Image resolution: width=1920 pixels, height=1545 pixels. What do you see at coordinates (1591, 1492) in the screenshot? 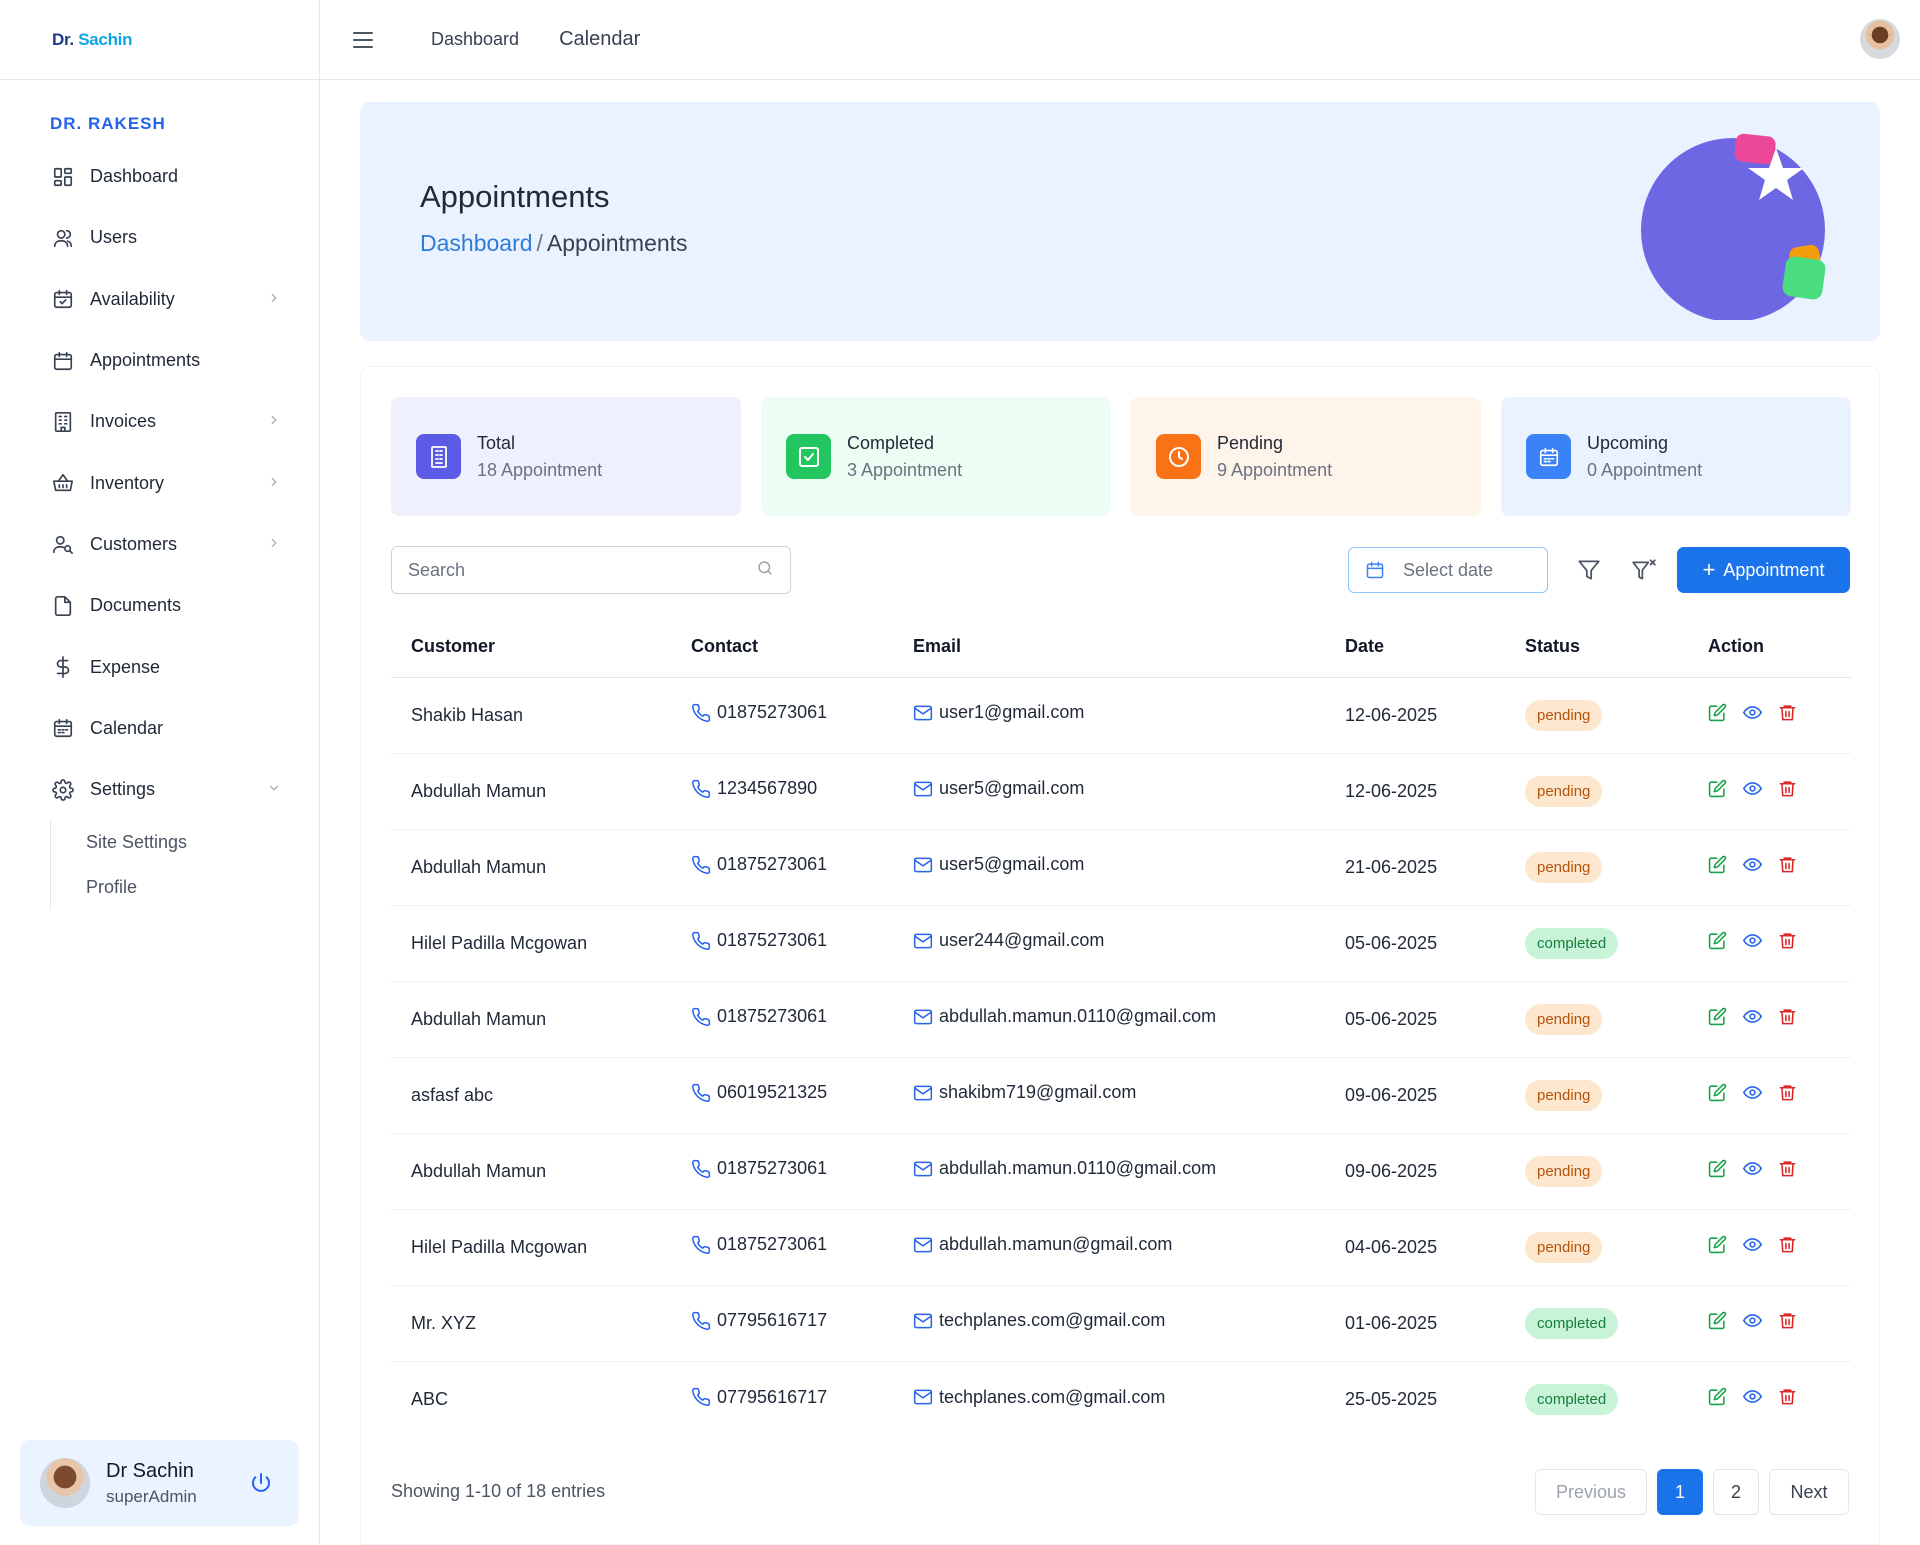
I see `previous-page-button: Previous` at bounding box center [1591, 1492].